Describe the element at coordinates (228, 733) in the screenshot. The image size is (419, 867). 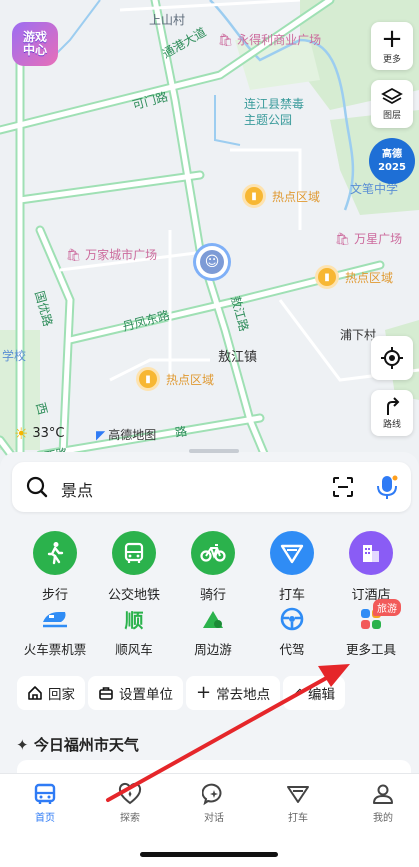
I see `annotation-arrow` at that location.